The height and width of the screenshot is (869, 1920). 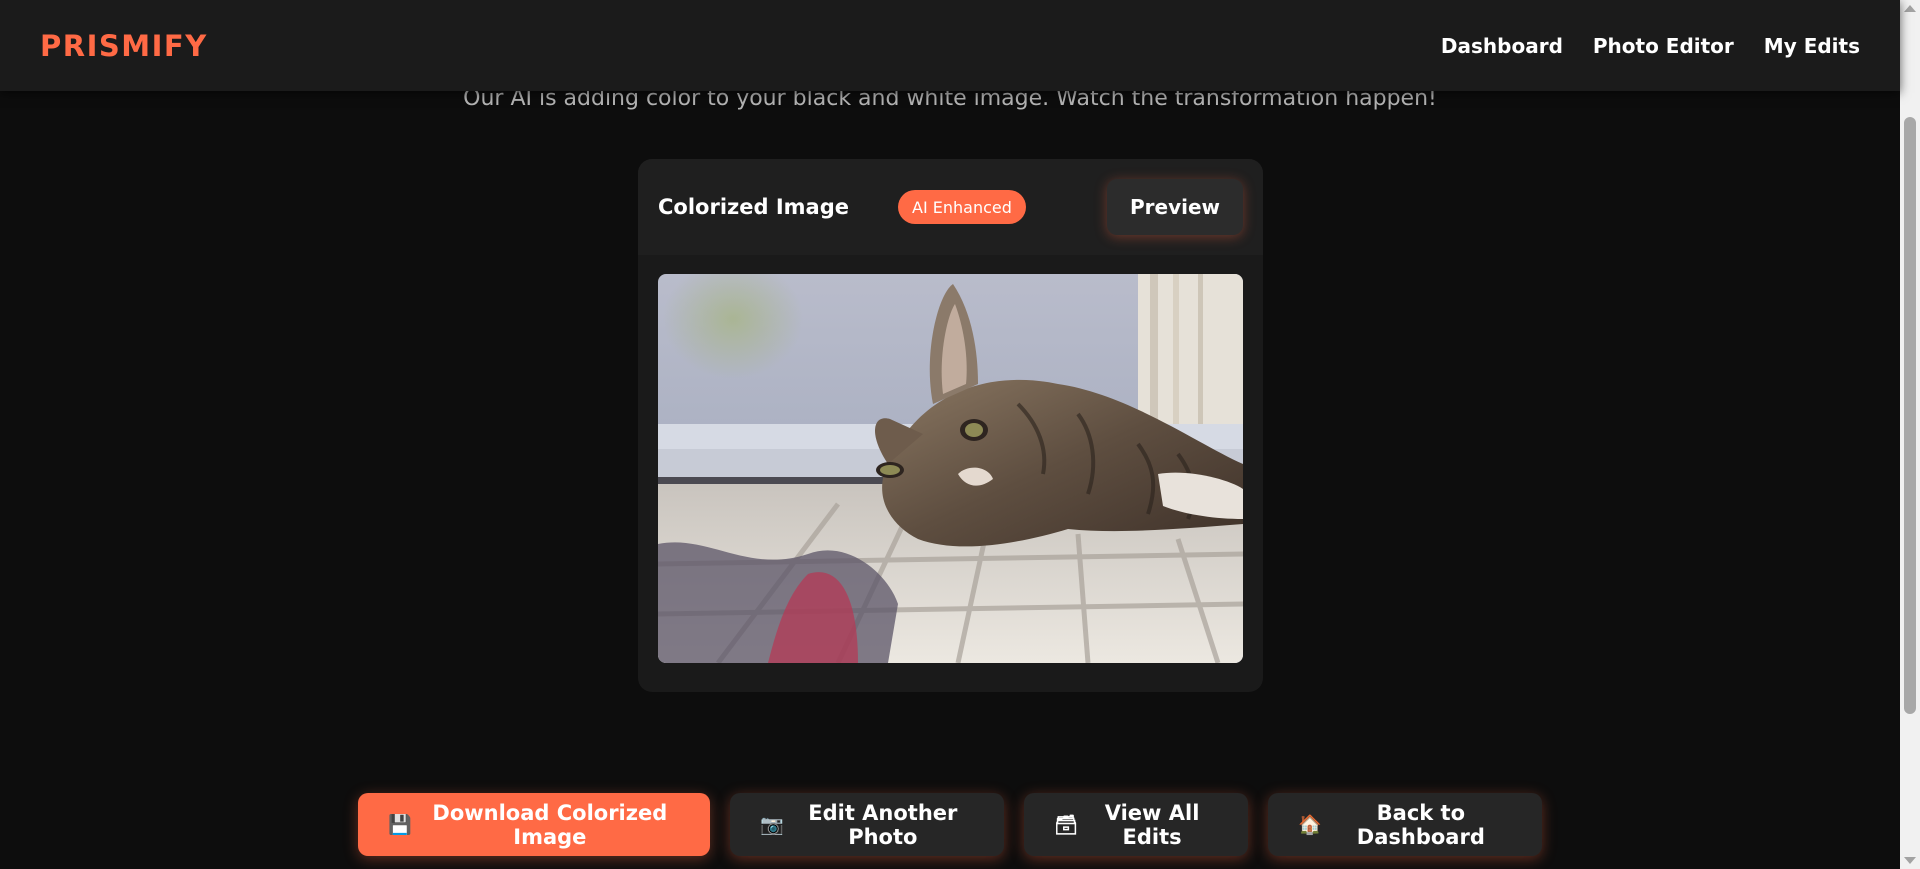 I want to click on scroll-up-arrow-icon, so click(x=1910, y=8).